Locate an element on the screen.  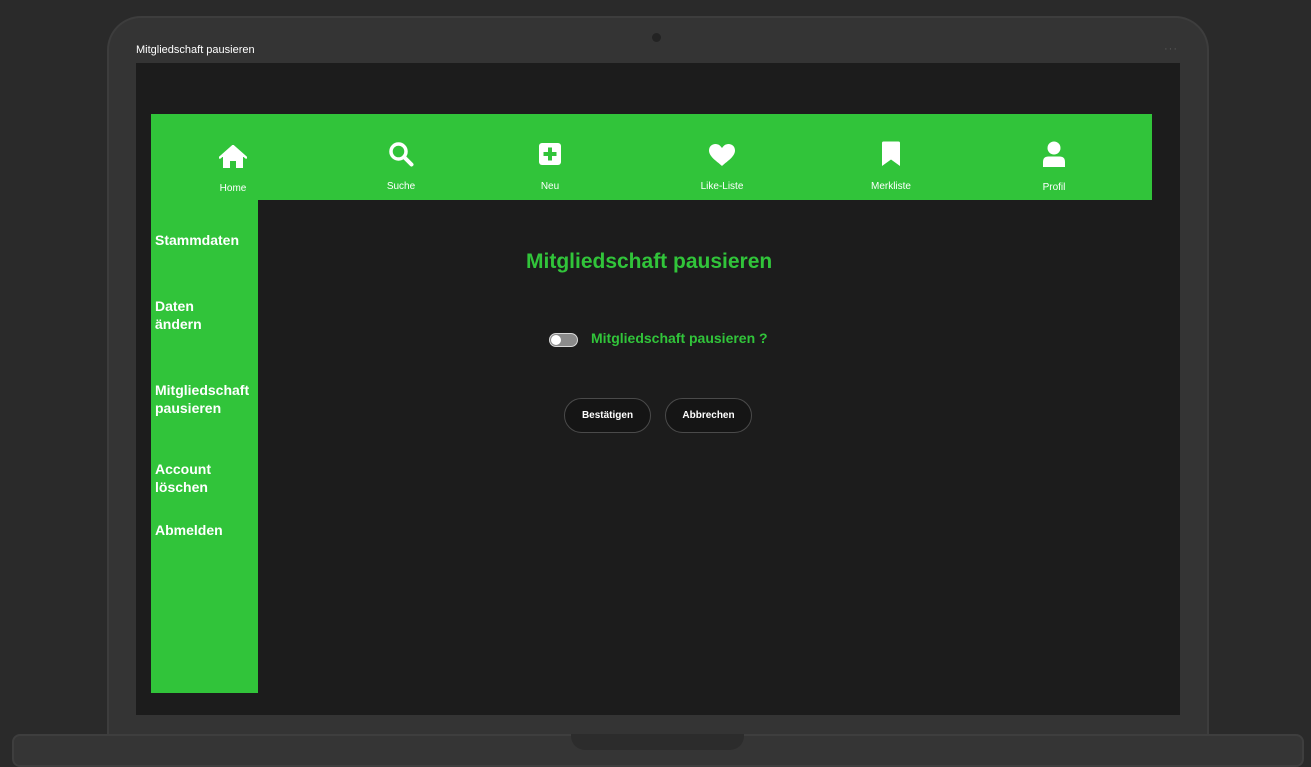
sidebar-item-stammdaten: Stammdaten is located at coordinates (206, 240).